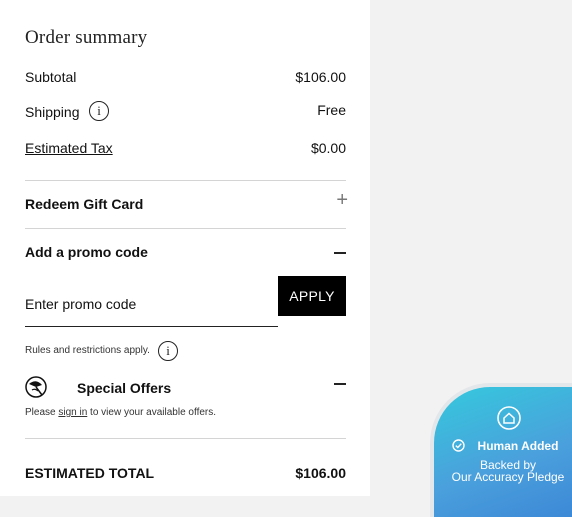 Image resolution: width=572 pixels, height=517 pixels. I want to click on sign-in-link: sign in, so click(72, 412).